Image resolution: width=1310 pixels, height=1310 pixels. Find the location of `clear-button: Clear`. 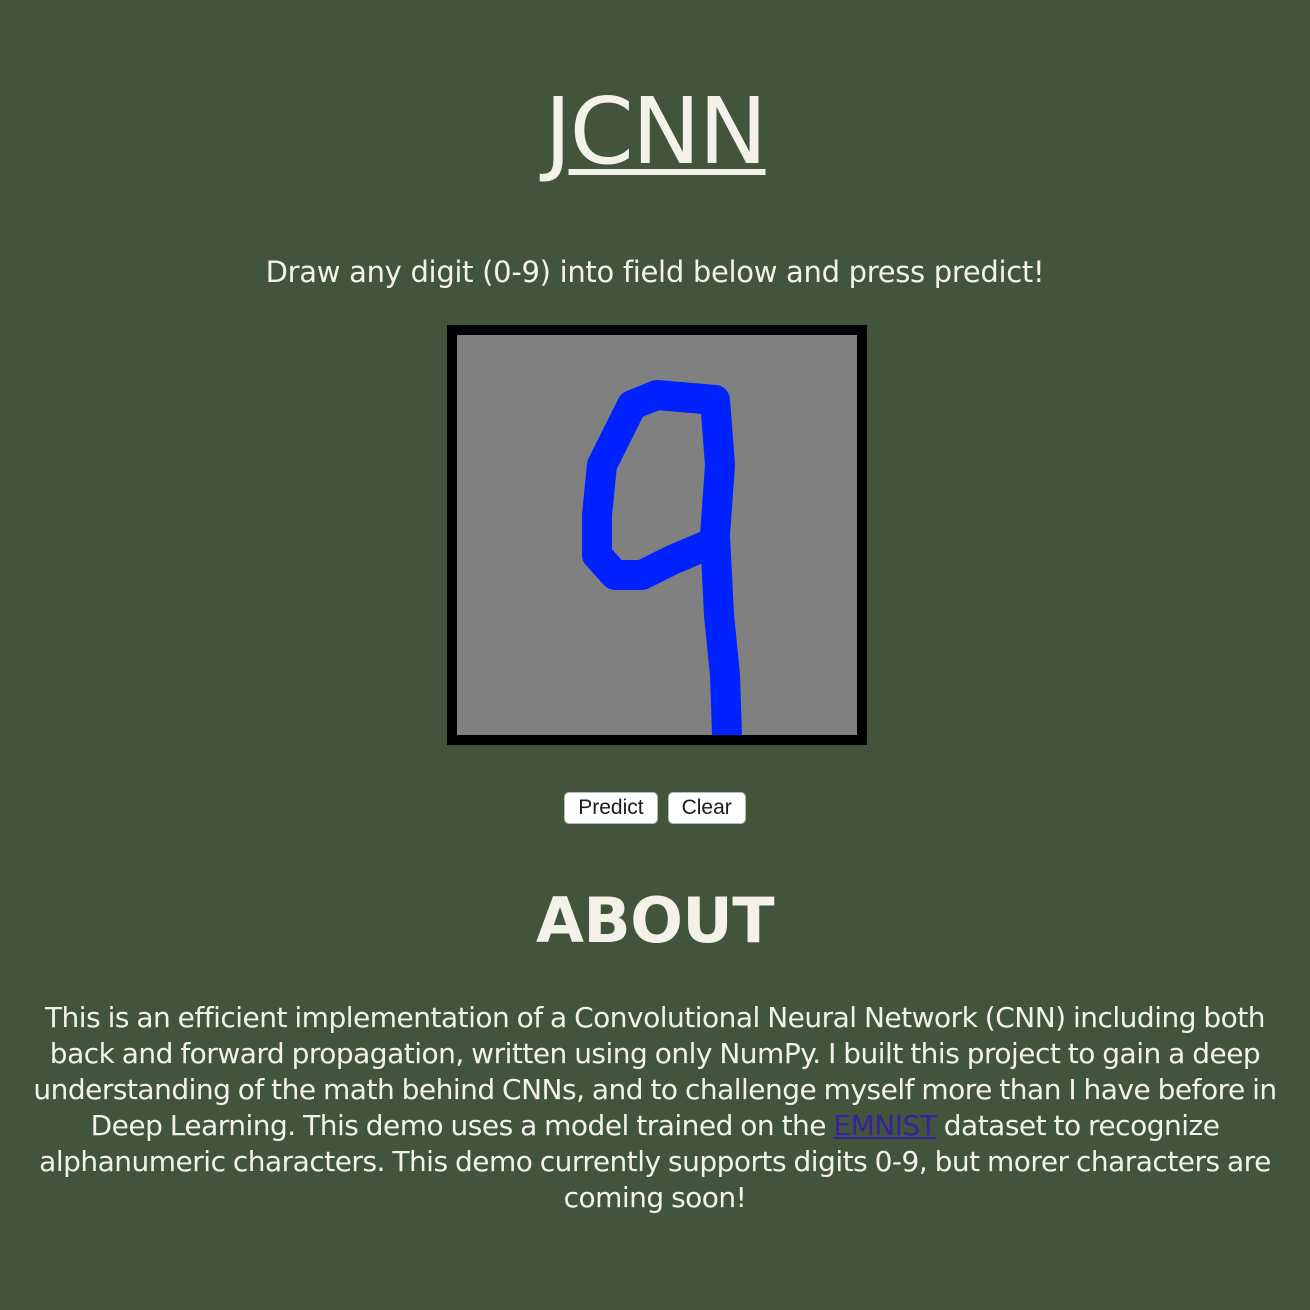

clear-button: Clear is located at coordinates (706, 808).